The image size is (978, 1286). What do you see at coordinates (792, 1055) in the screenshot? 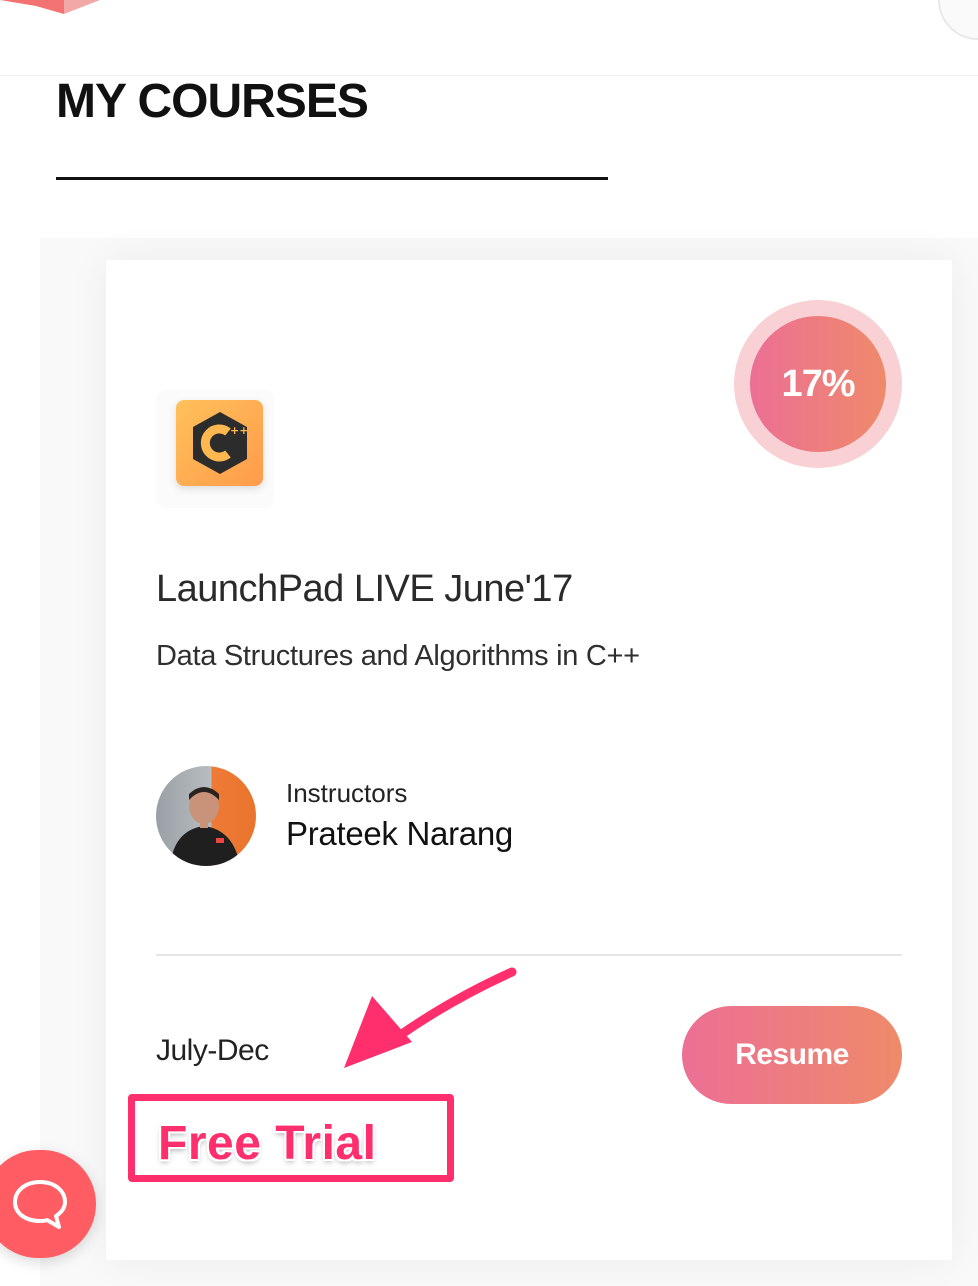
I see `resume-button: Resume` at bounding box center [792, 1055].